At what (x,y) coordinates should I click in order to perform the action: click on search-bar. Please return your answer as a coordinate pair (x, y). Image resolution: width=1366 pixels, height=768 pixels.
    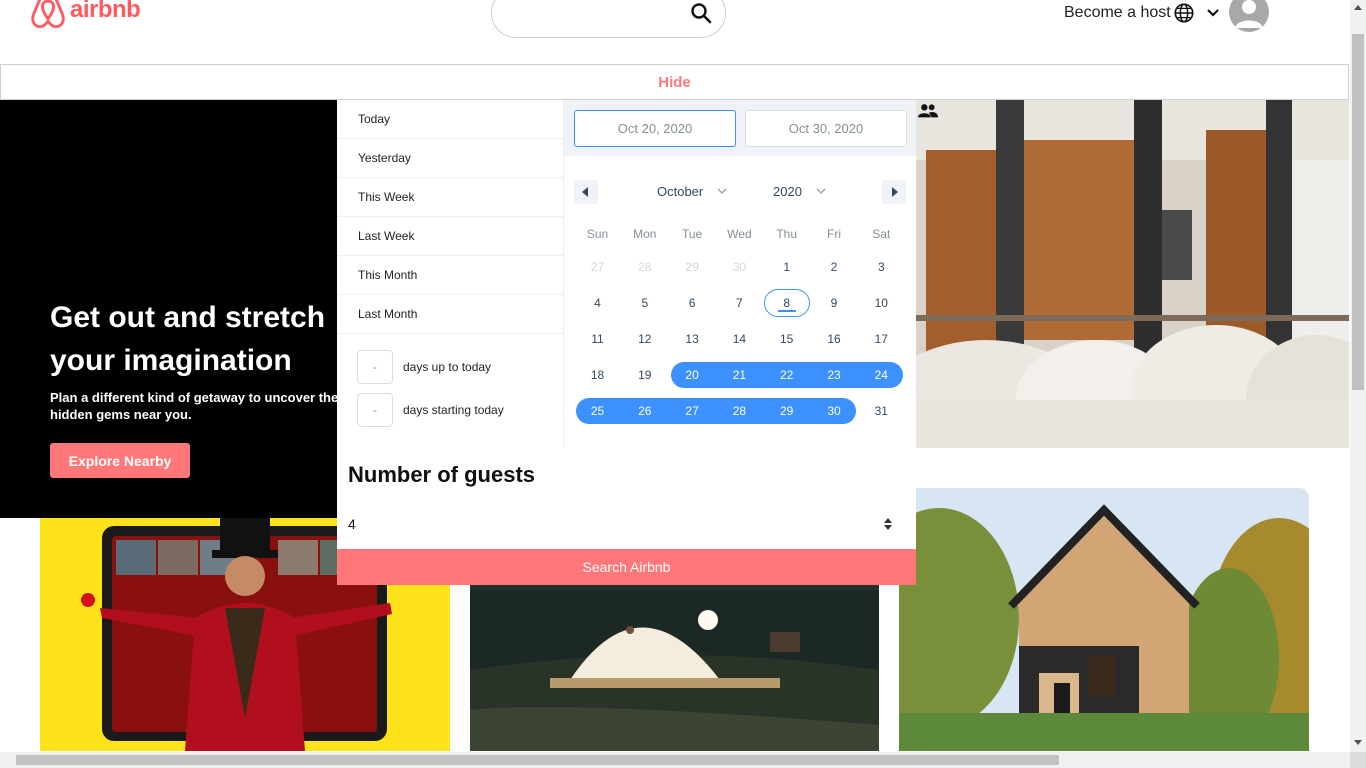
    Looking at the image, I should click on (608, 19).